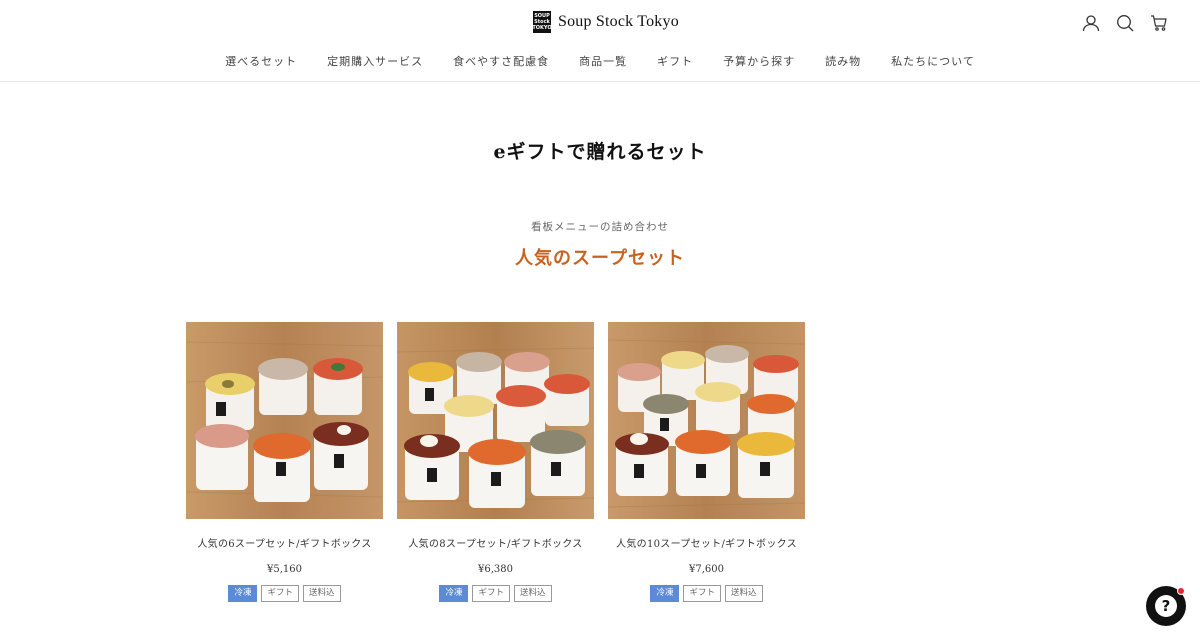 The height and width of the screenshot is (634, 1200). I want to click on nav-item-about: 私たちについて, so click(933, 61).